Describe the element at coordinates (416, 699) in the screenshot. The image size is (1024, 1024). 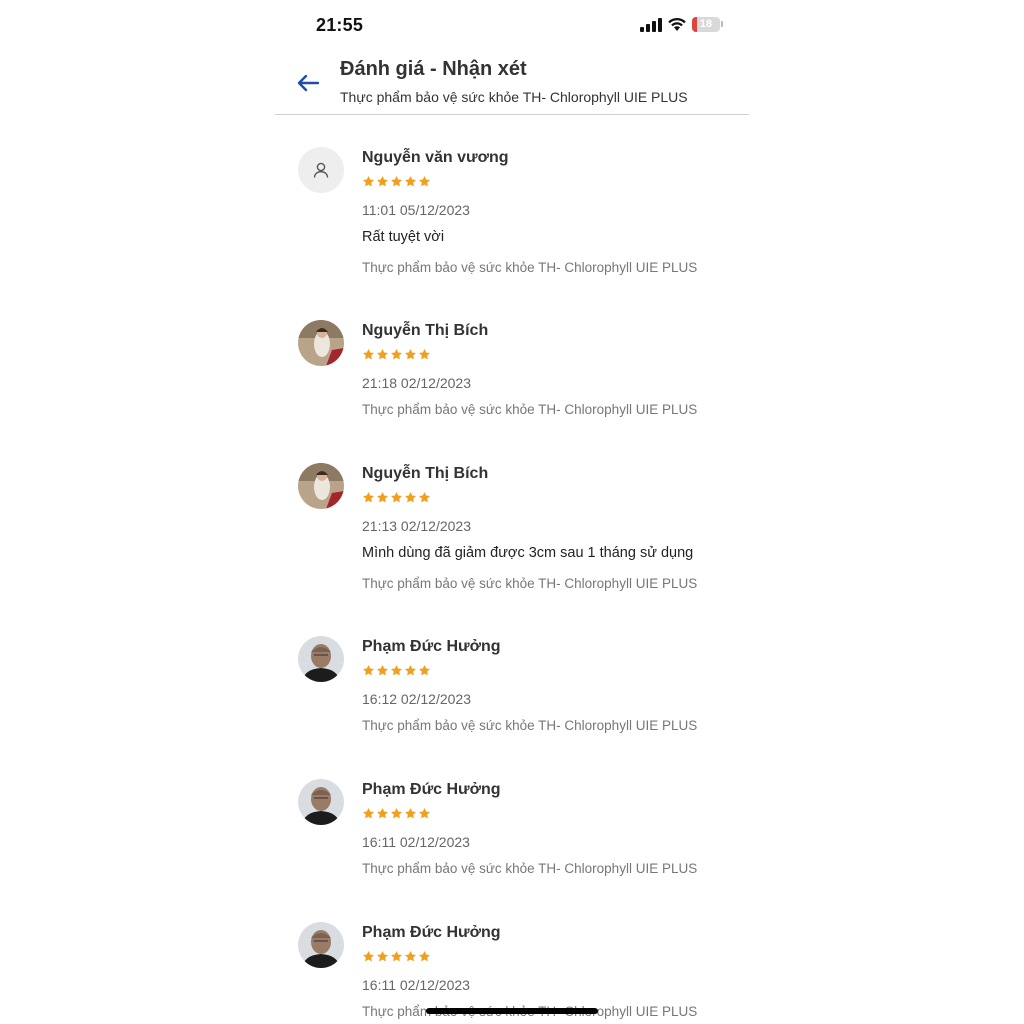
I see `review-timestamp: 16:12 02/12/2023` at that location.